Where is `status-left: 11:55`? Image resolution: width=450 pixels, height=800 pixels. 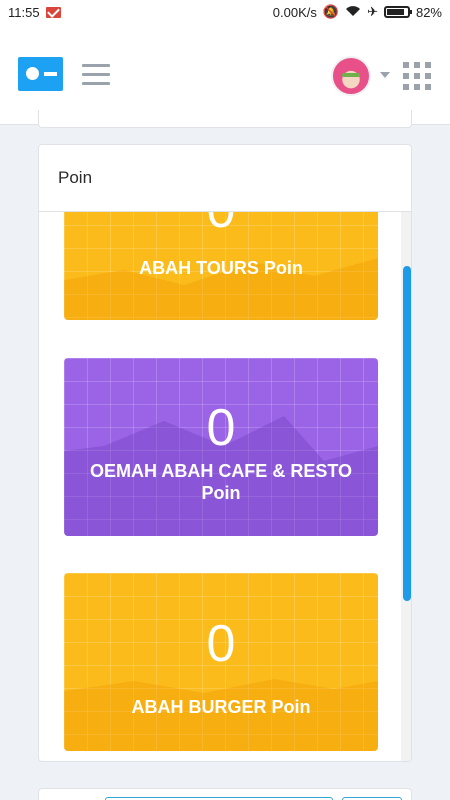 status-left: 11:55 is located at coordinates (34, 12).